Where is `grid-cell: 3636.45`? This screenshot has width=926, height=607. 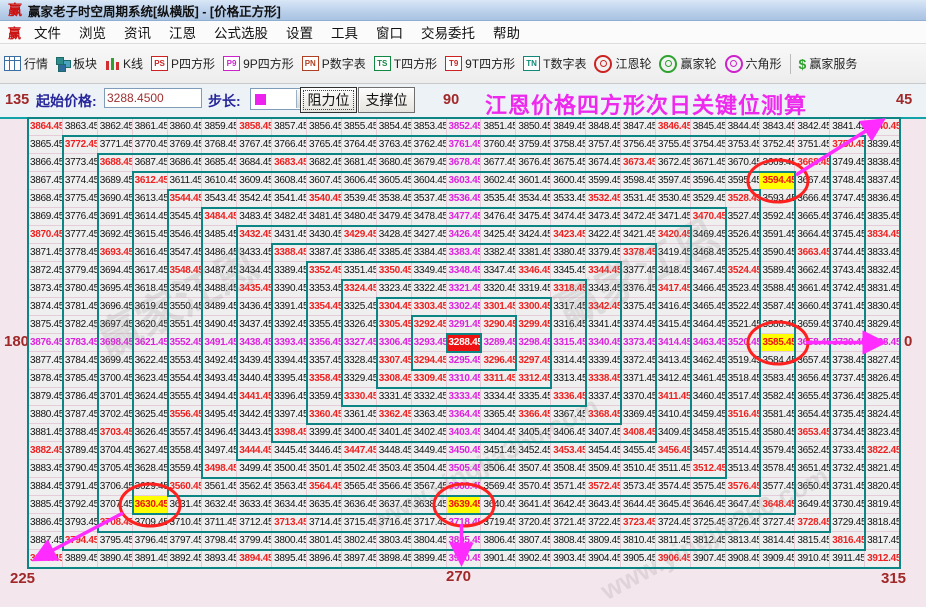
grid-cell: 3636.45 is located at coordinates (359, 505).